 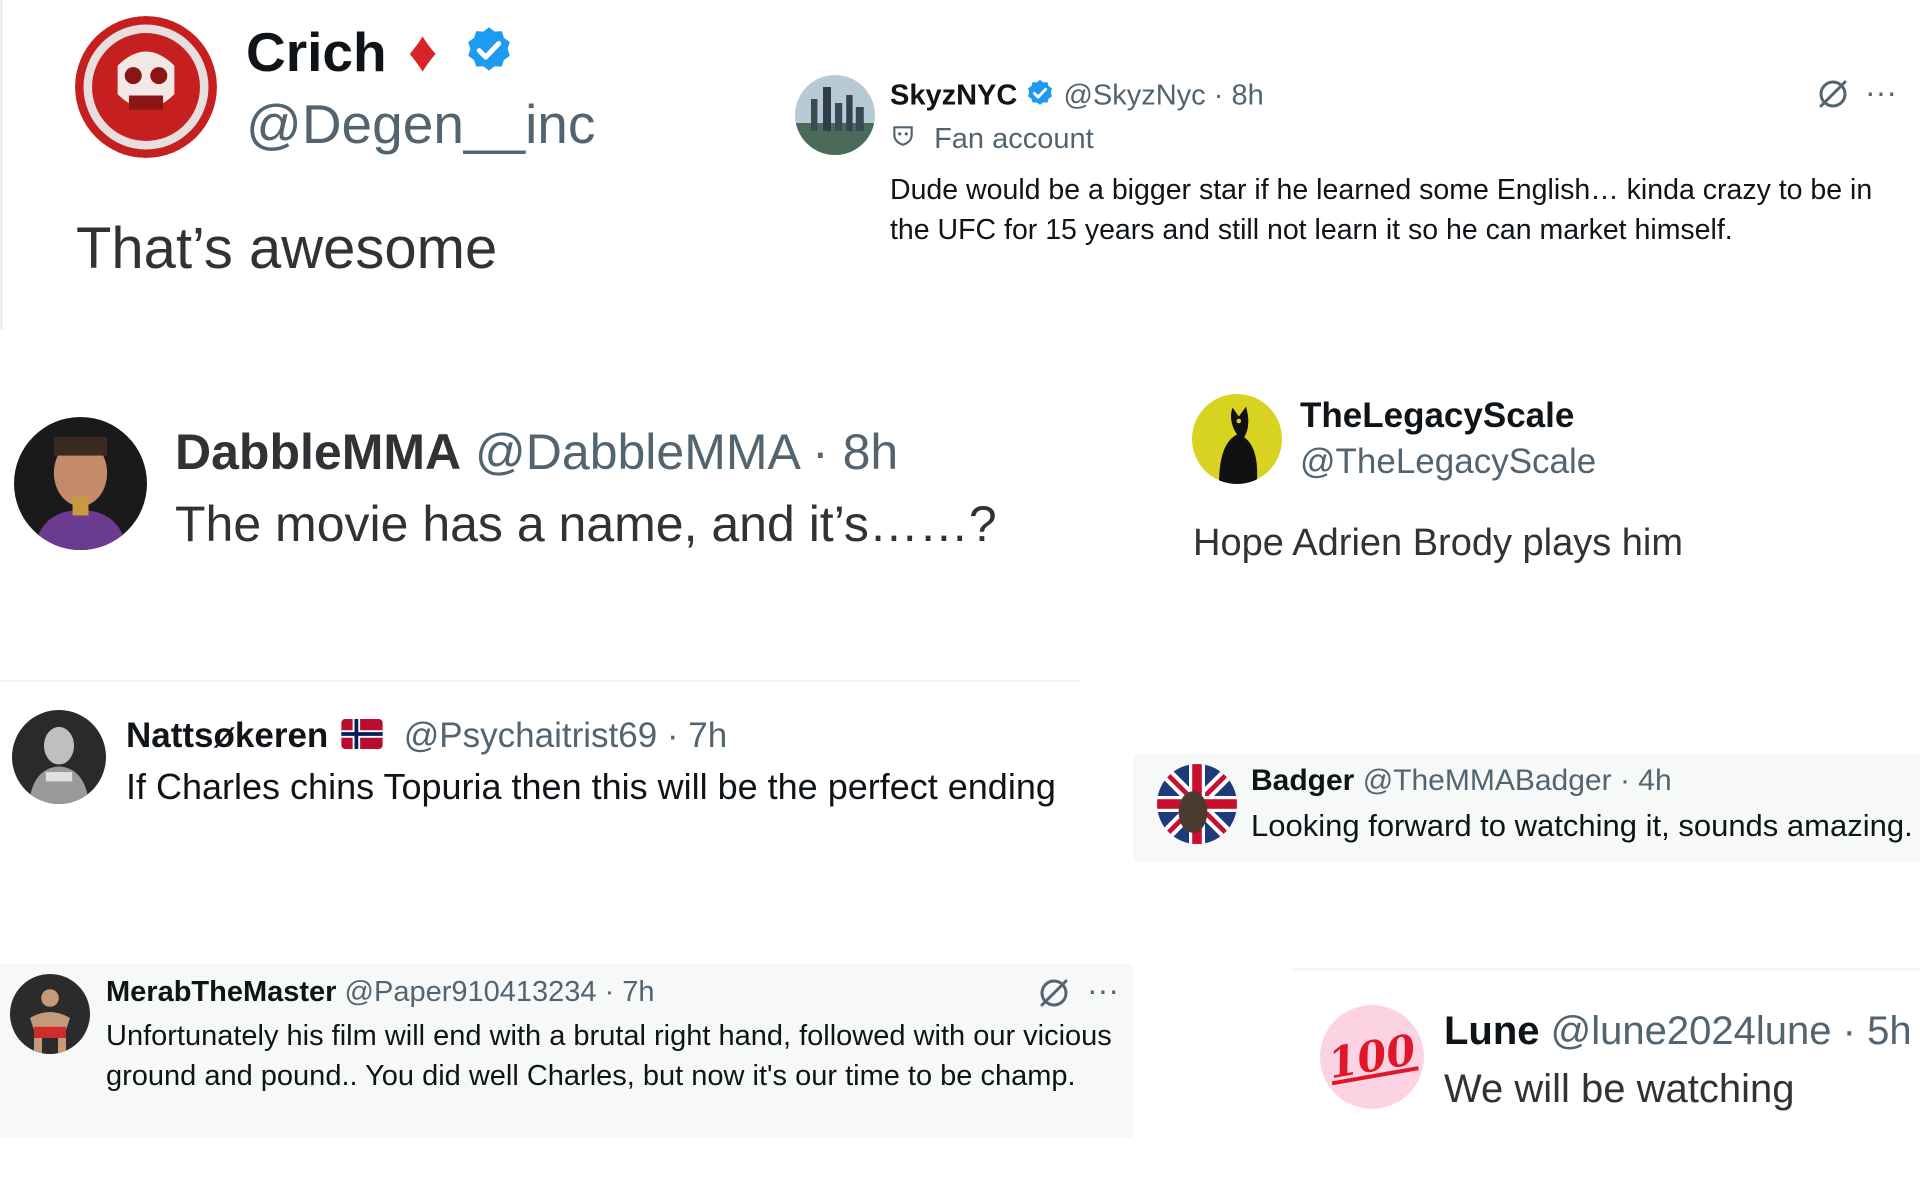 I want to click on display-name: MerabTheMaster, so click(x=221, y=992).